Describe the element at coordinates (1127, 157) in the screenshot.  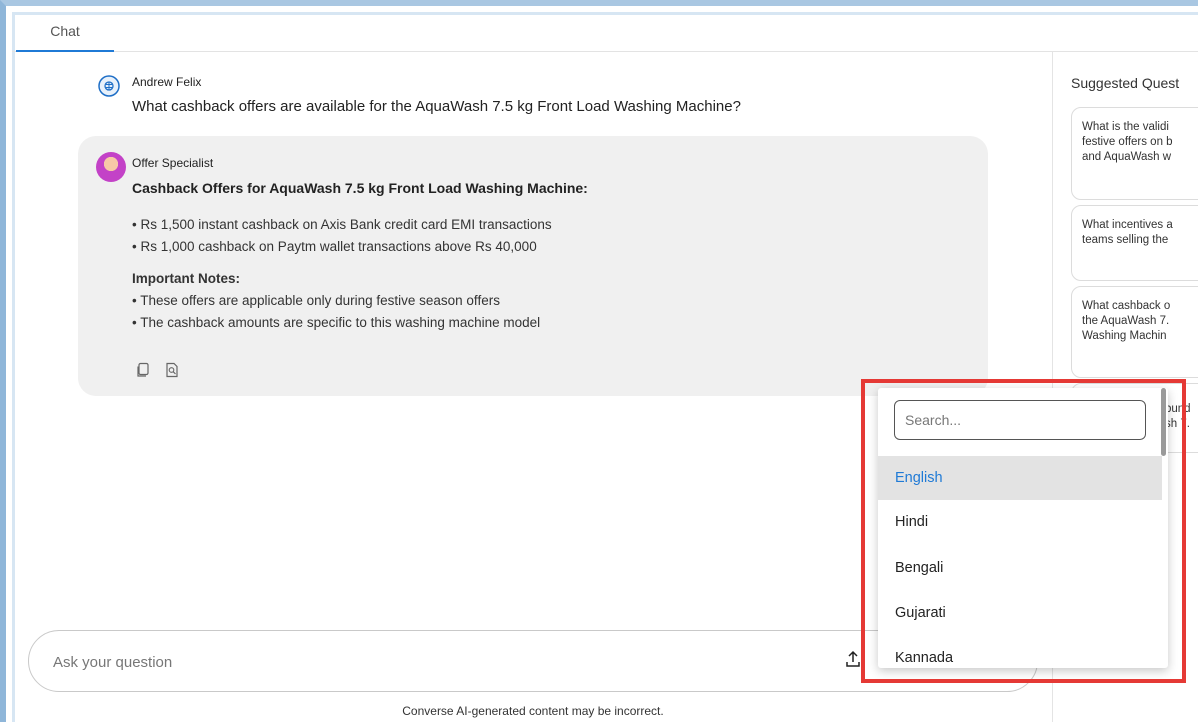
I see `card-line: and AquaWash w` at that location.